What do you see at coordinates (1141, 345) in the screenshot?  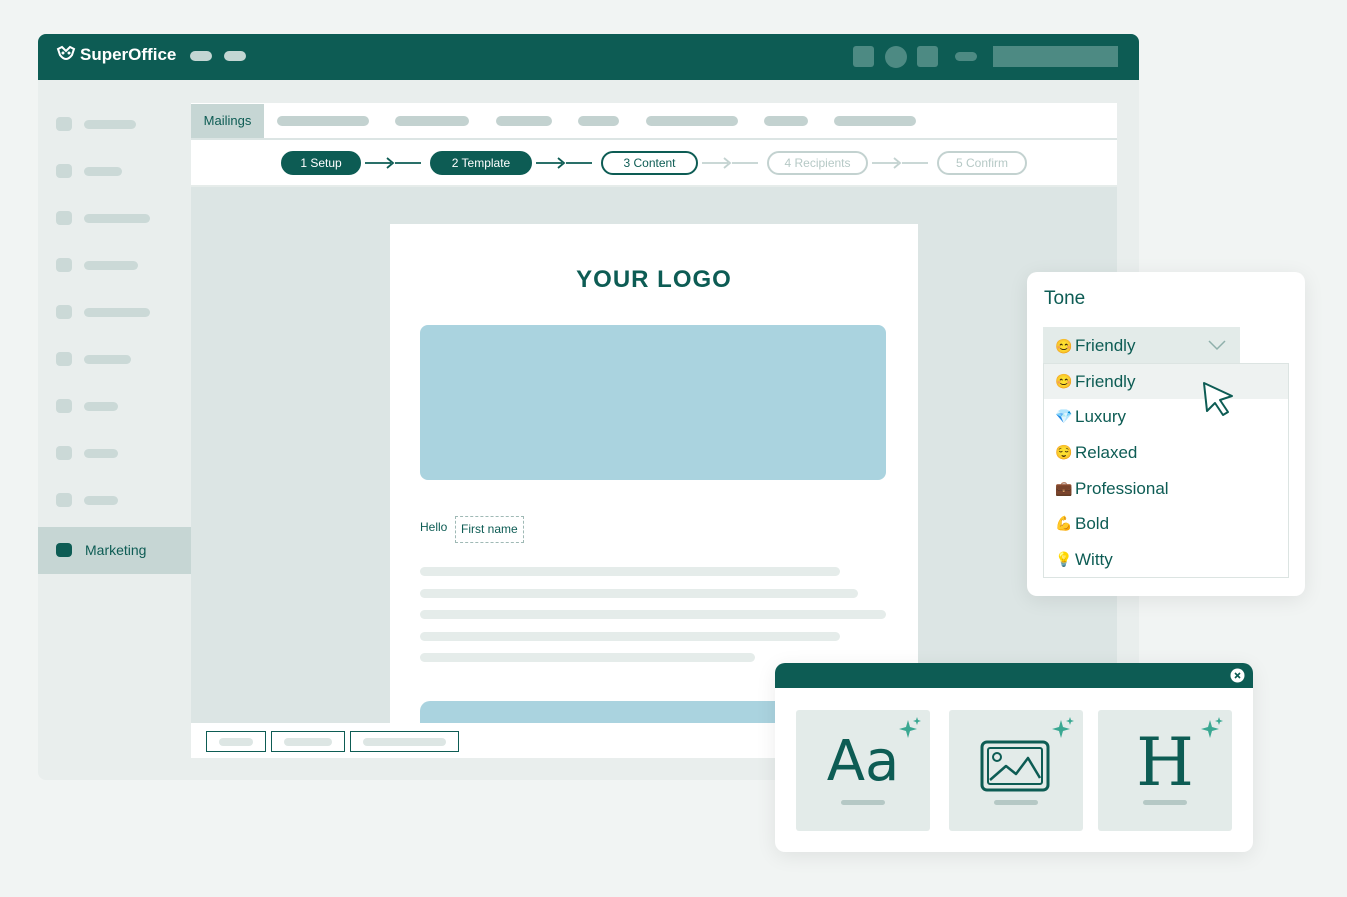 I see `tone-select: 😊 Friendly` at bounding box center [1141, 345].